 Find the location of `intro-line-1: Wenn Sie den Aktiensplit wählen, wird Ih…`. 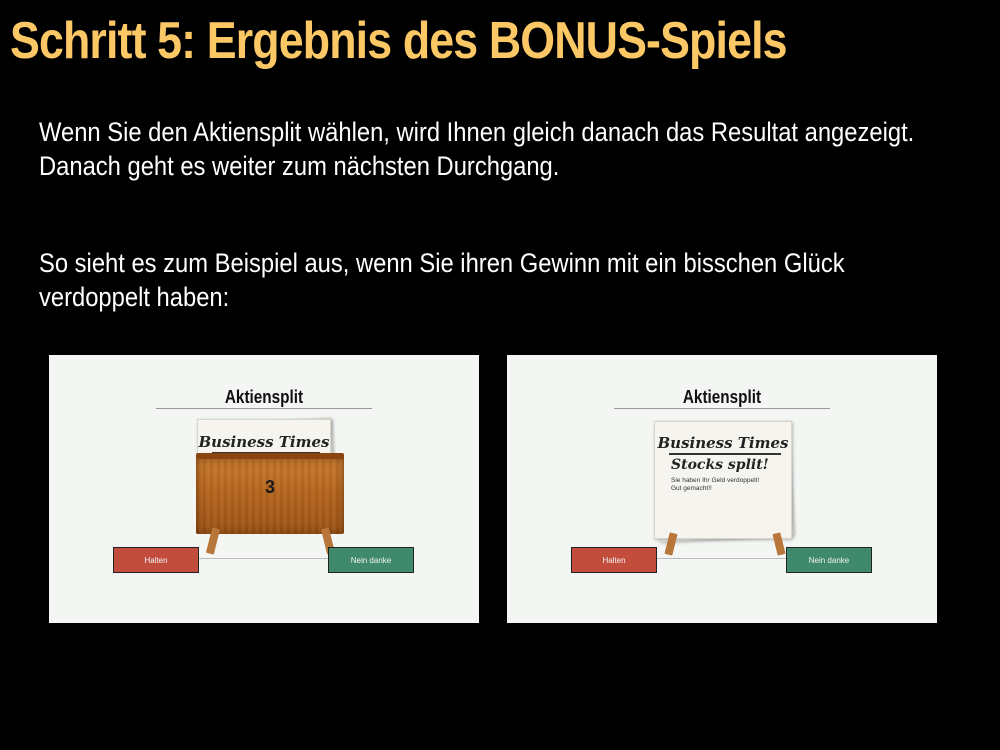

intro-line-1: Wenn Sie den Aktiensplit wählen, wird Ih… is located at coordinates (477, 132).